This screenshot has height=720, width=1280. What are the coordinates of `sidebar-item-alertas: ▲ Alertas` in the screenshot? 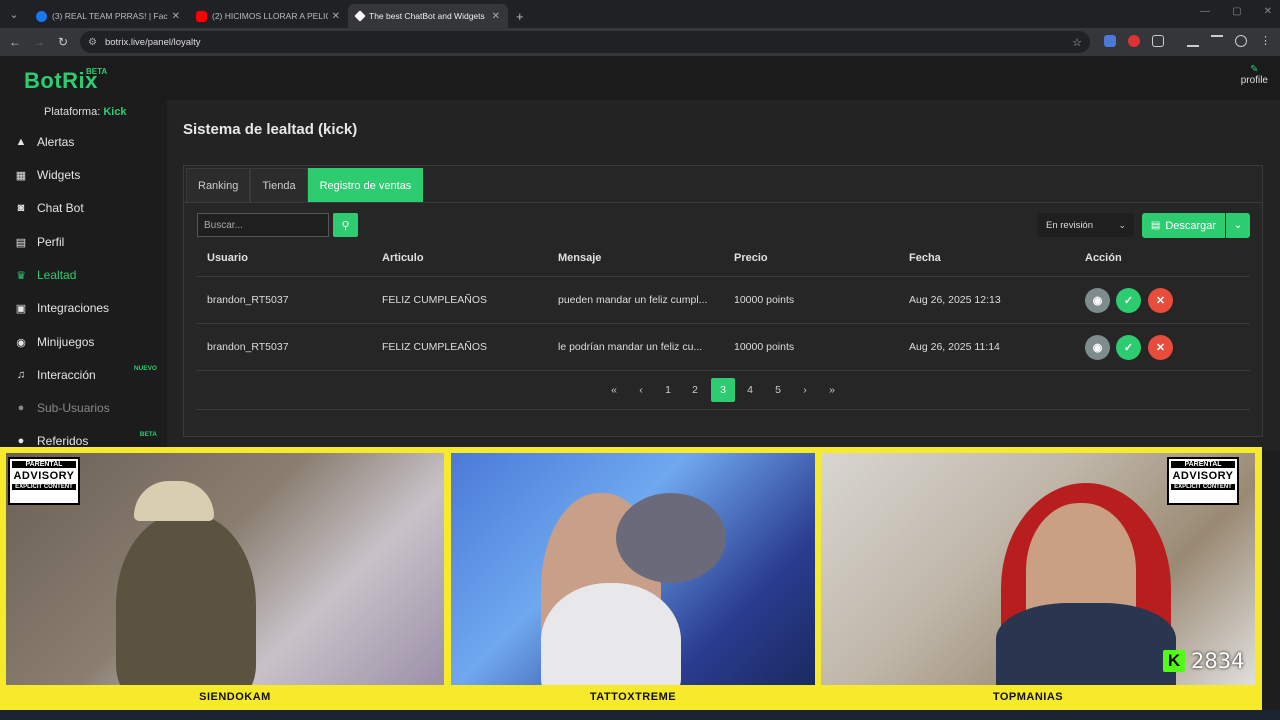 It's located at (83, 142).